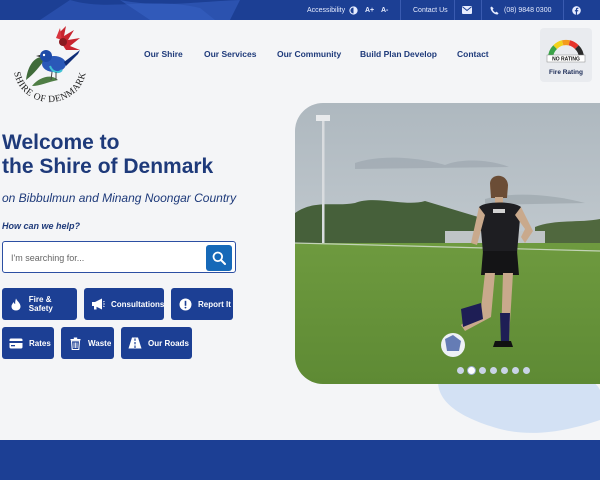 The width and height of the screenshot is (600, 480). I want to click on help-heading: How can we help?, so click(41, 226).